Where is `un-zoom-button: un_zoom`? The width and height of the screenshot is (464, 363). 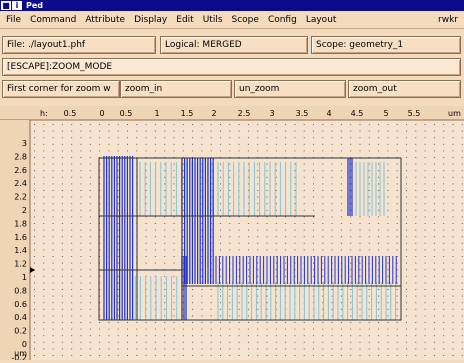
un-zoom-button: un_zoom is located at coordinates (290, 89).